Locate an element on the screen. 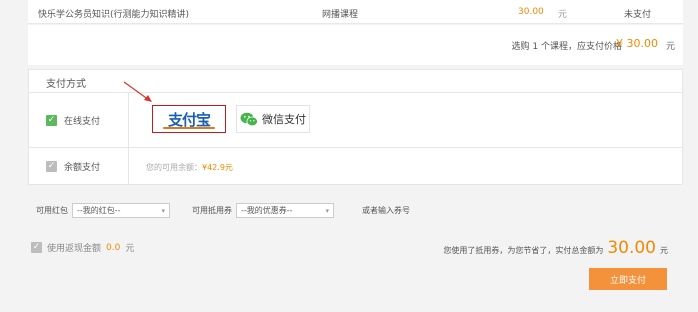  cashback-label: 使用返现金额 is located at coordinates (74, 249).